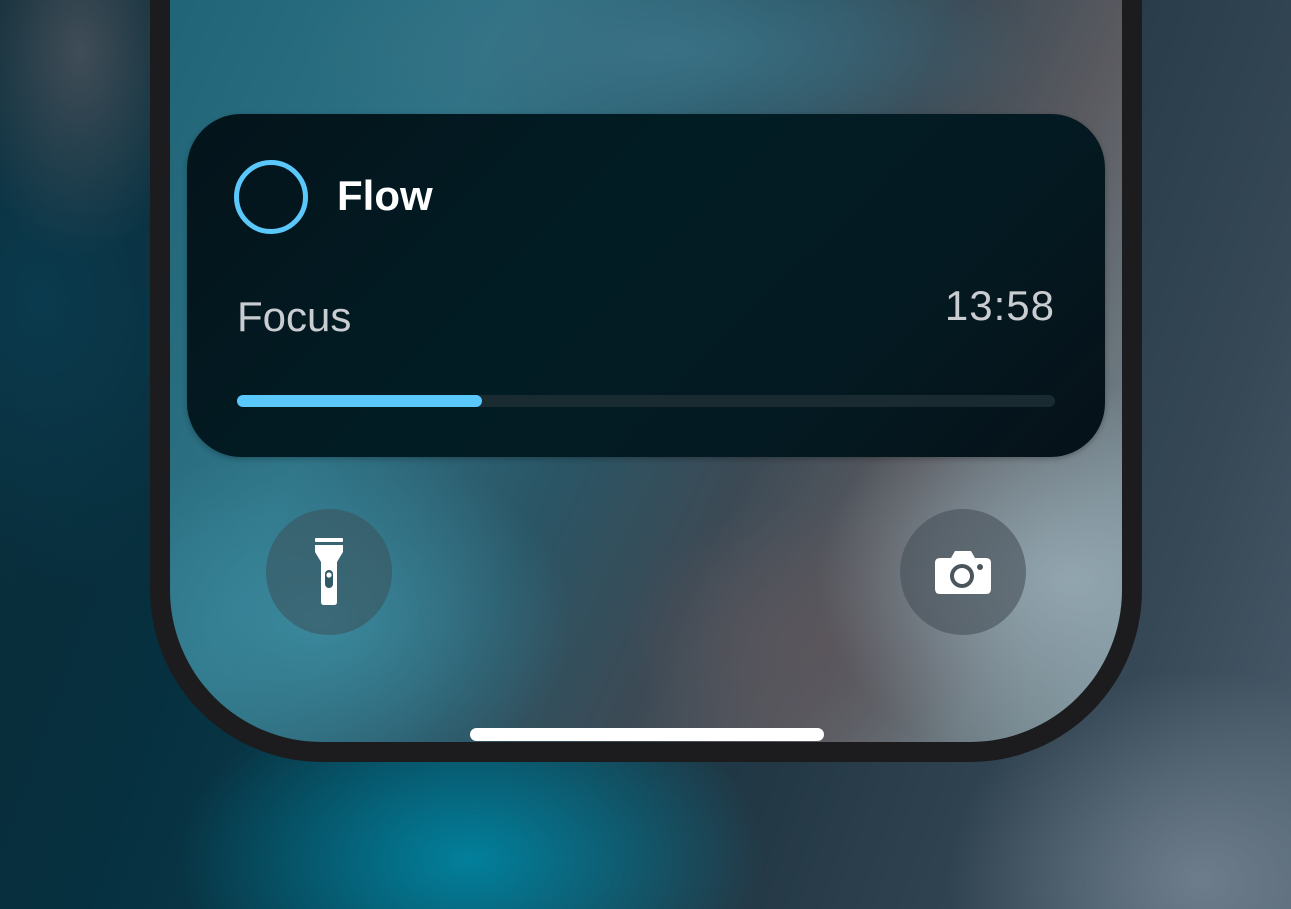 The width and height of the screenshot is (1291, 909). I want to click on camera-icon, so click(963, 572).